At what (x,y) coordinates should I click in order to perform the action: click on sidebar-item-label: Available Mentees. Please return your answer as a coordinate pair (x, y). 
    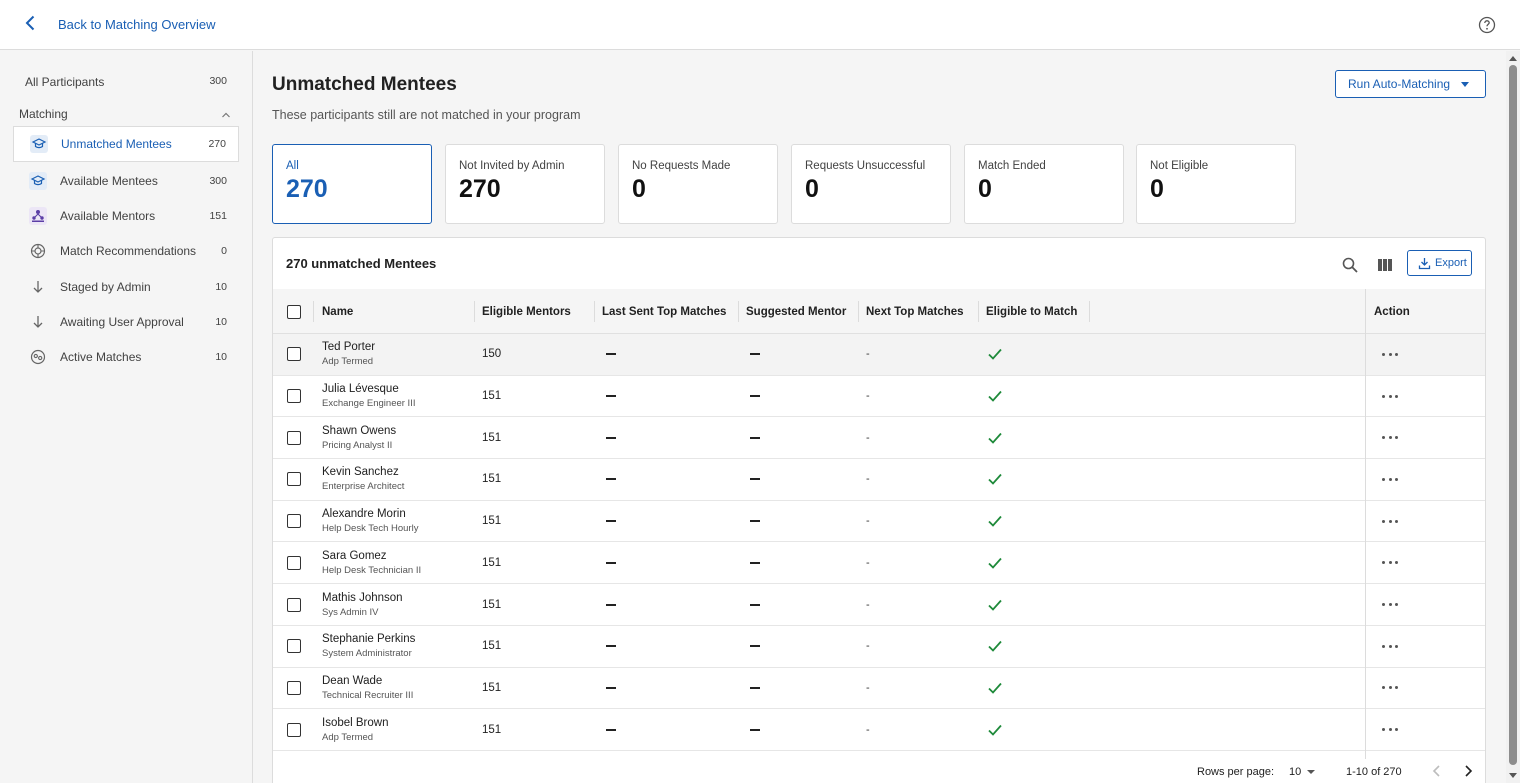
    Looking at the image, I should click on (109, 181).